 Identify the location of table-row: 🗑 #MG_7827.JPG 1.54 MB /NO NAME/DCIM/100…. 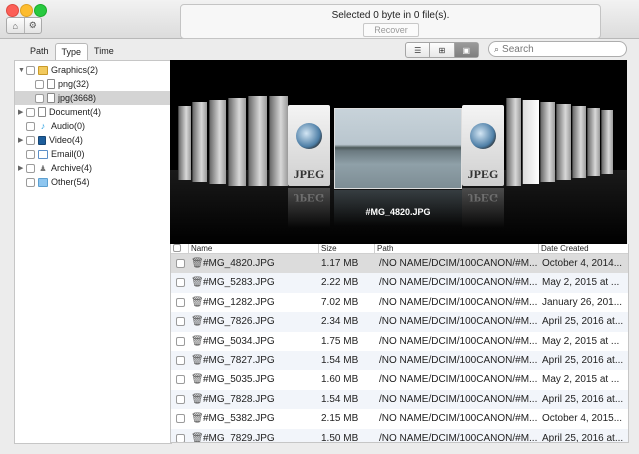
(399, 360).